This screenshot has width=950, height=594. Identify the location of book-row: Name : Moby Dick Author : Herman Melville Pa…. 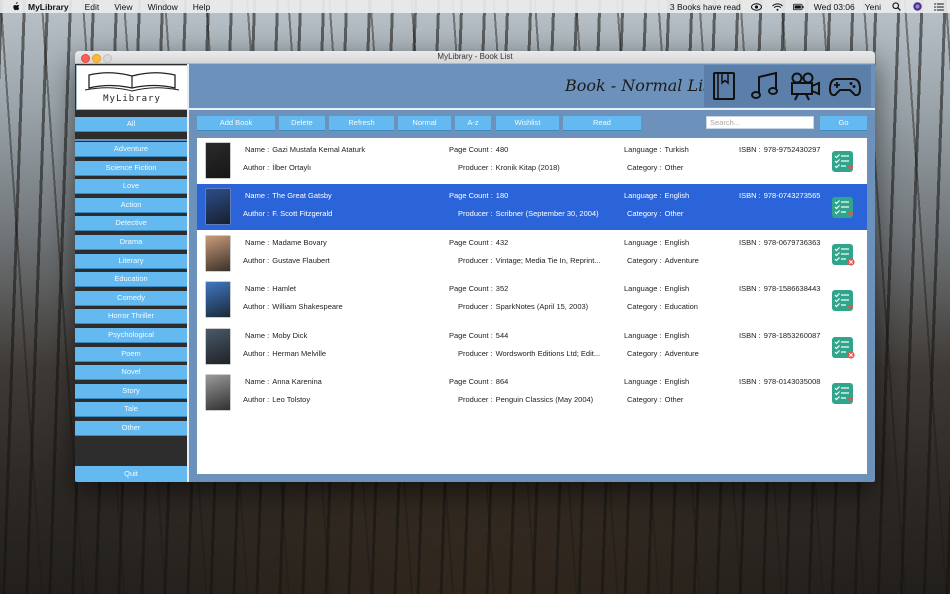
(532, 347).